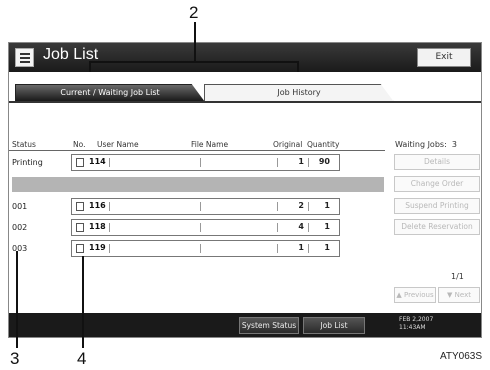 The height and width of the screenshot is (370, 490). Describe the element at coordinates (17, 299) in the screenshot. I see `callout-3-leader` at that location.